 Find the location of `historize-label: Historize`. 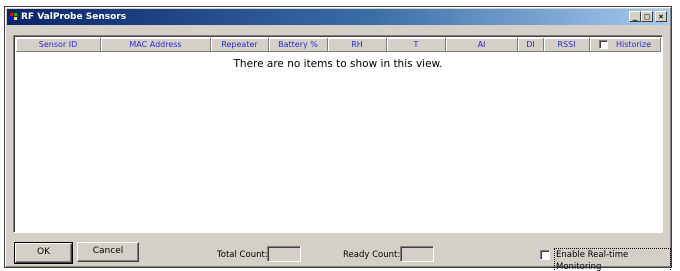

historize-label: Historize is located at coordinates (633, 44).